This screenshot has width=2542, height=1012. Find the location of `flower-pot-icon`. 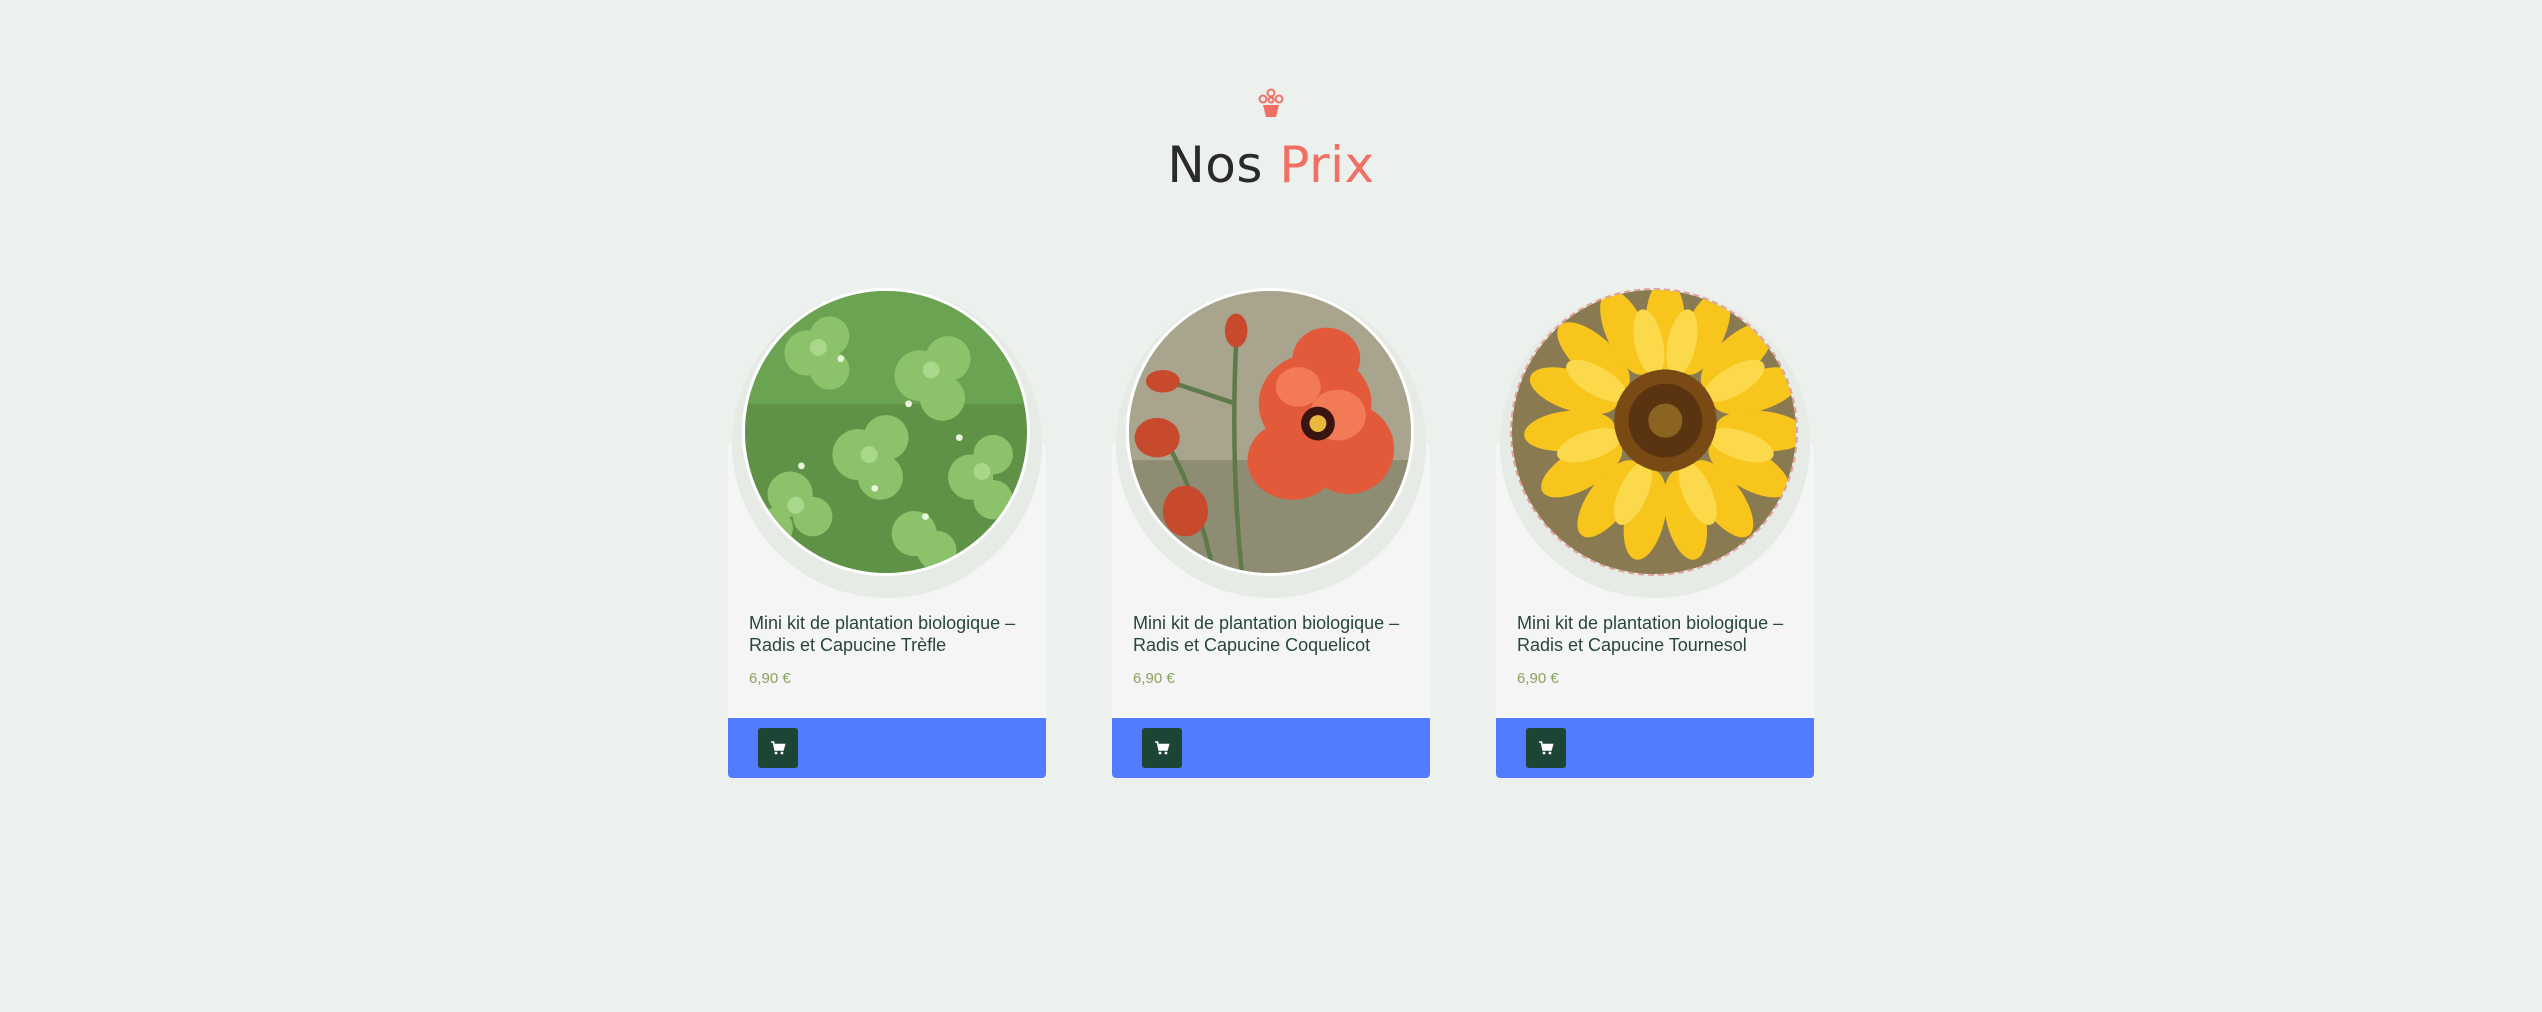

flower-pot-icon is located at coordinates (1271, 103).